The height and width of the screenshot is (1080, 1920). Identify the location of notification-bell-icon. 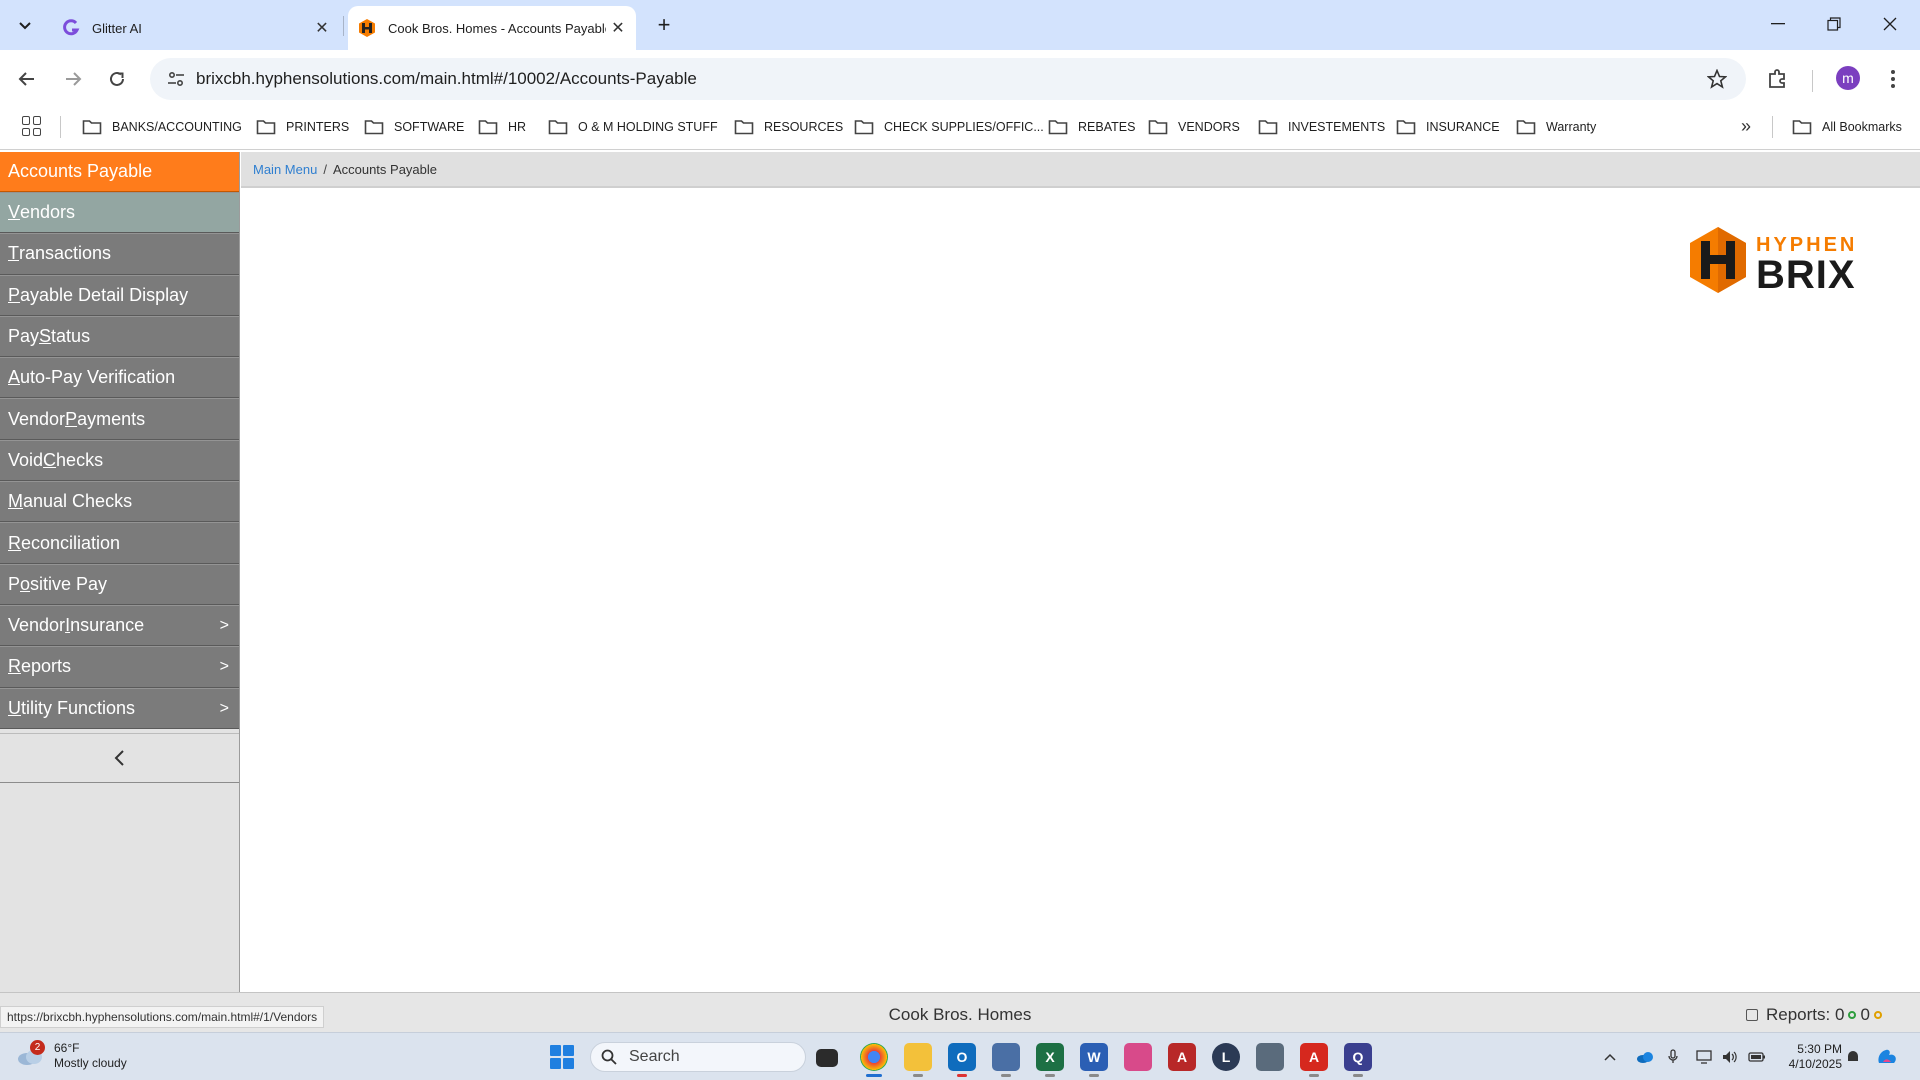
(1853, 1057).